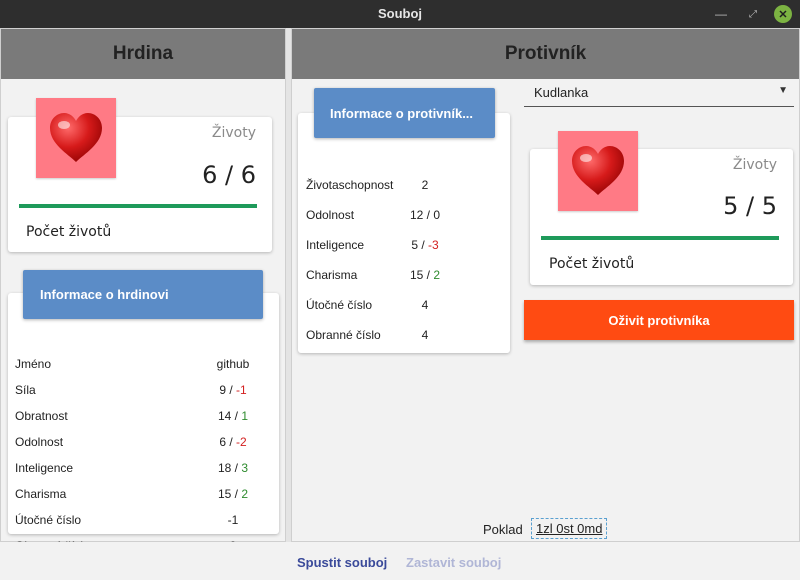  Describe the element at coordinates (421, 275) in the screenshot. I see `enemy-stat-base: 15 /` at that location.